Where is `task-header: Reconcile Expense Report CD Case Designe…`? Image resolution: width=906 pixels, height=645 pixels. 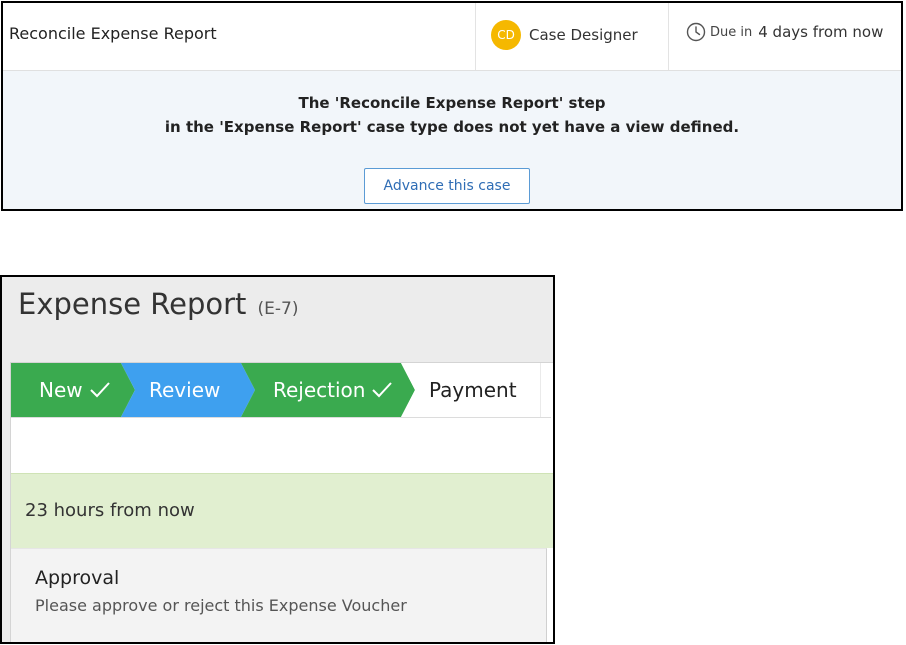 task-header: Reconcile Expense Report CD Case Designe… is located at coordinates (452, 37).